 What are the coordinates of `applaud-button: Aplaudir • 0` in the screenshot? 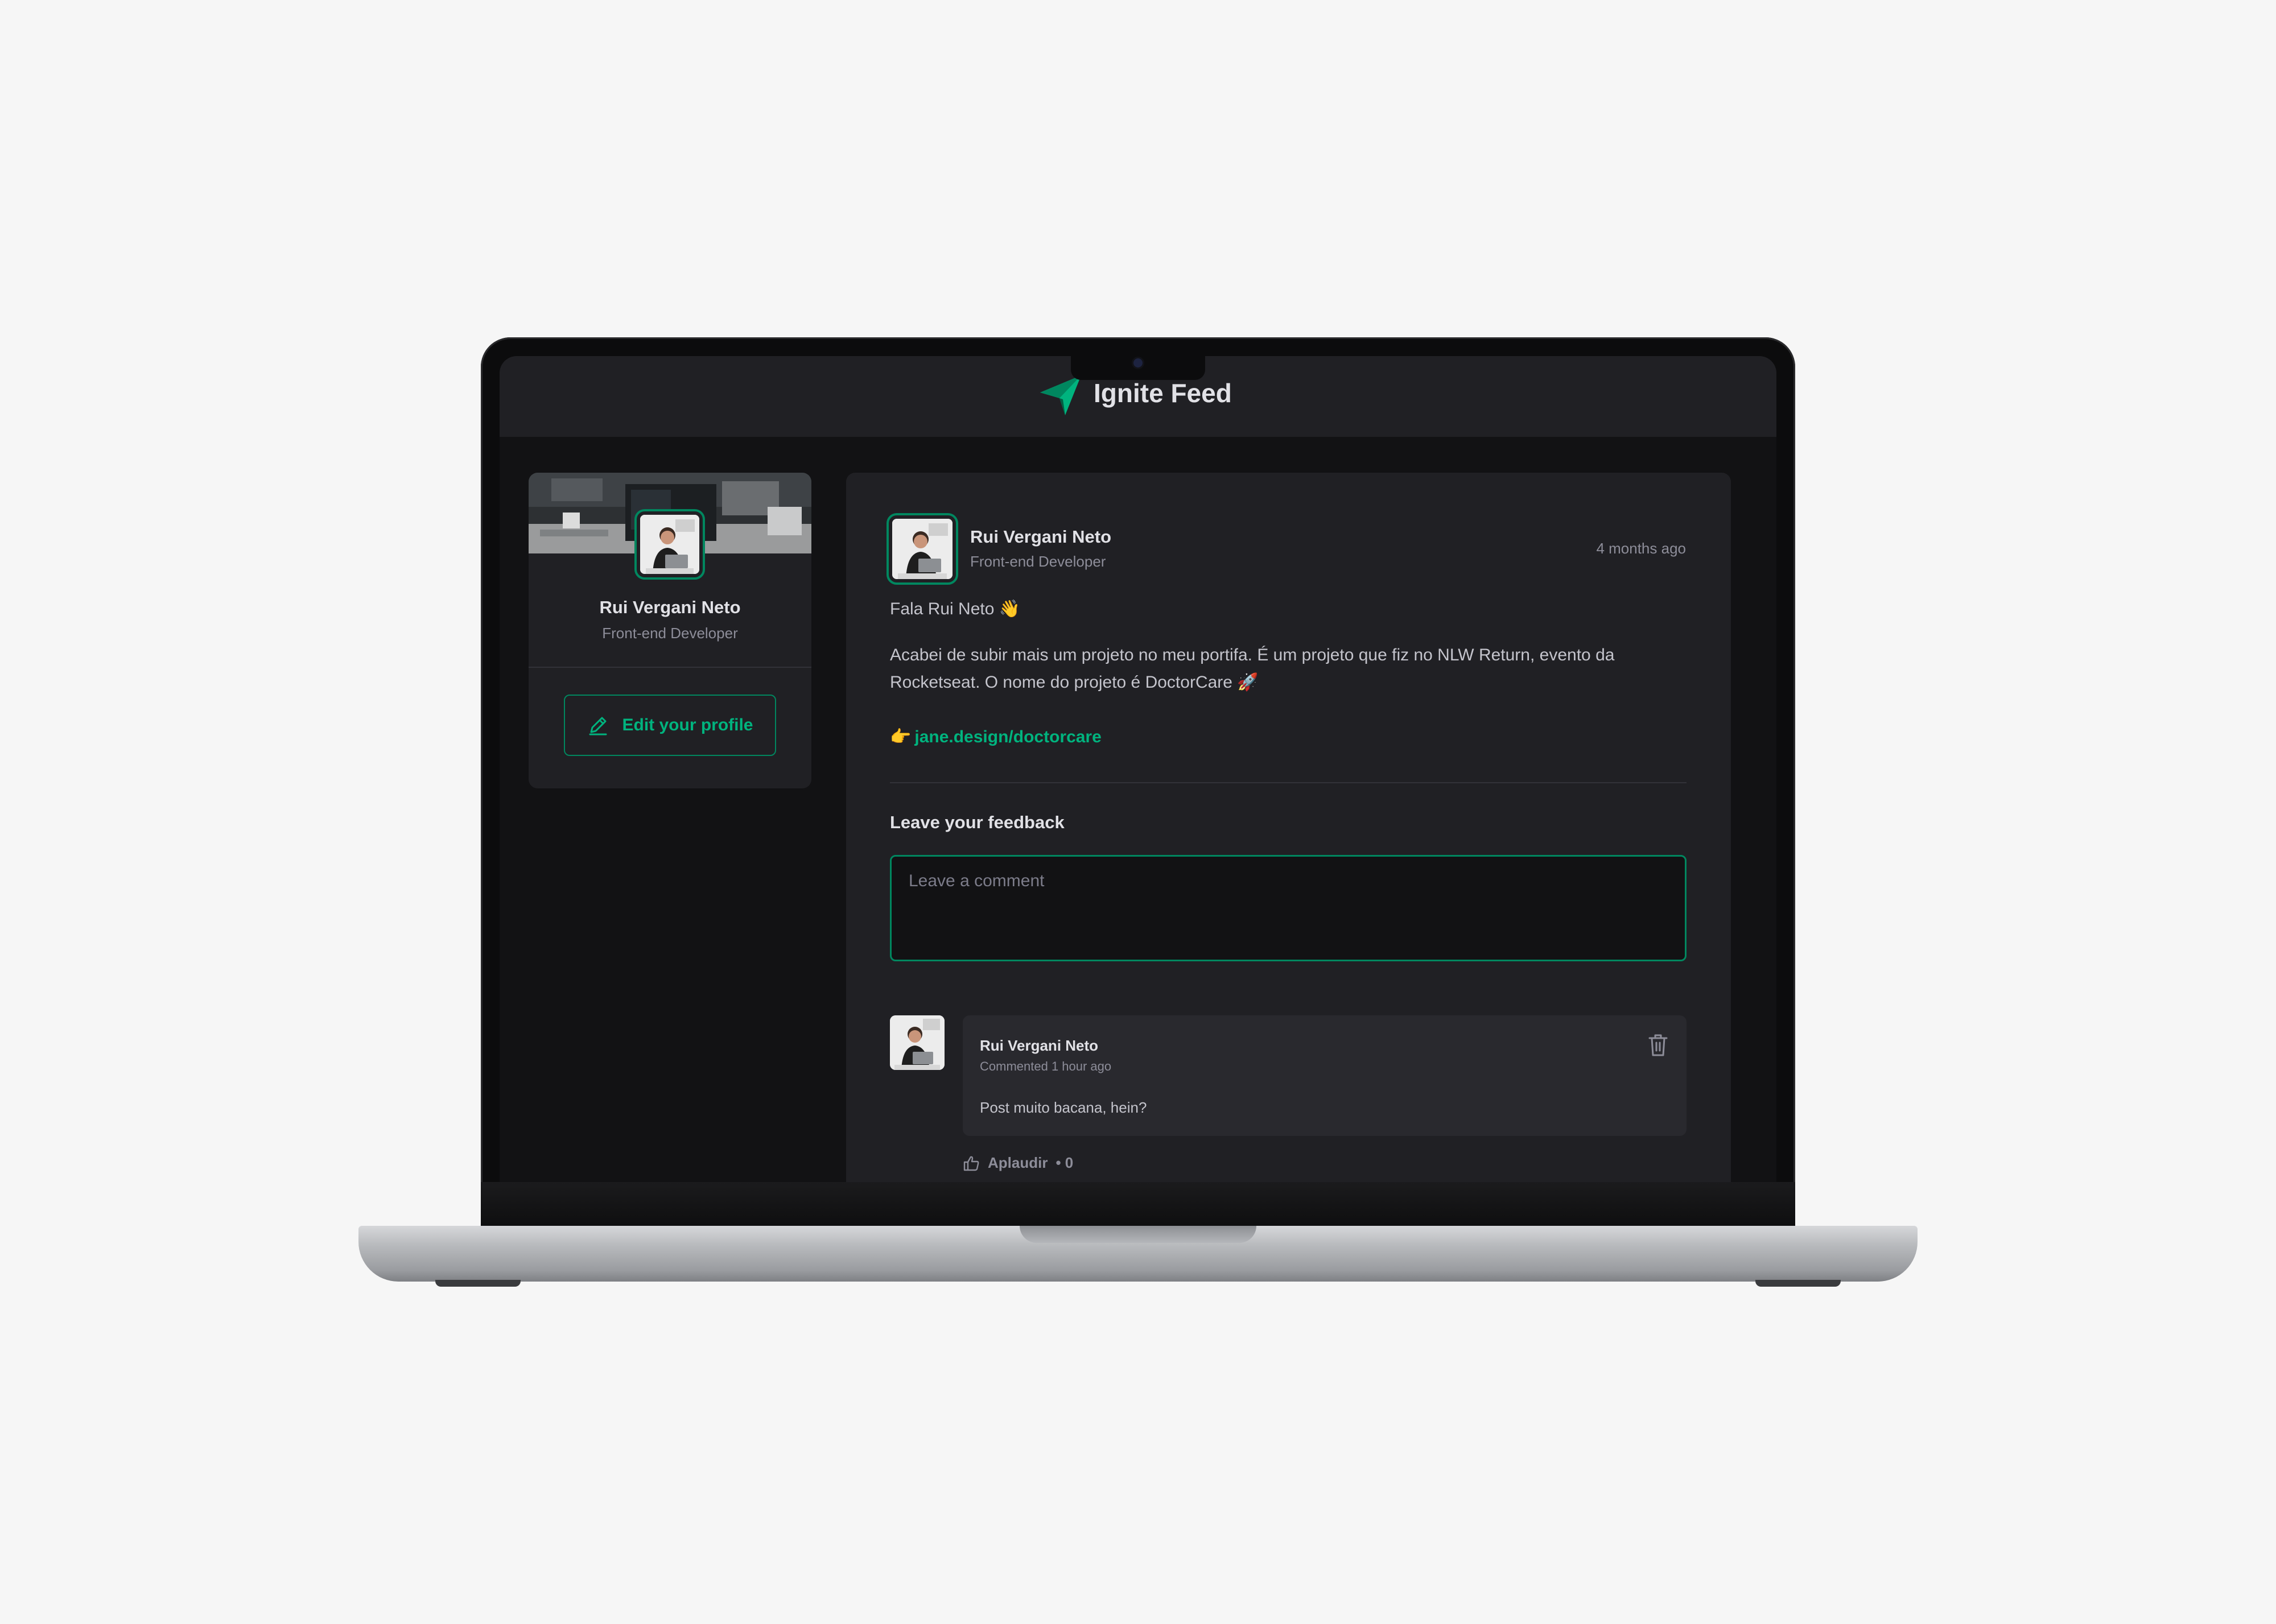 It's located at (1018, 1163).